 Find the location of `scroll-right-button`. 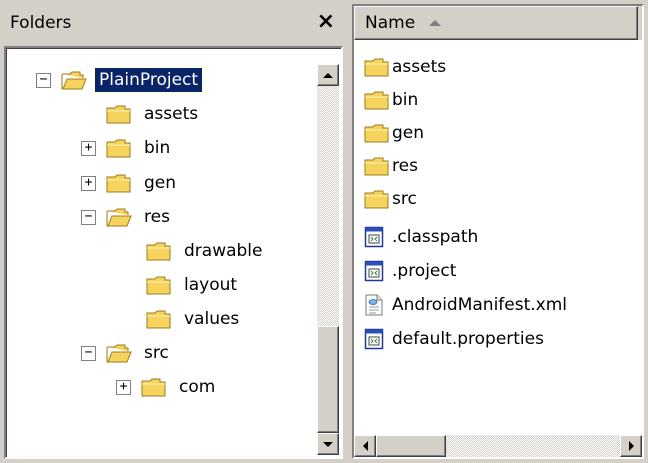

scroll-right-button is located at coordinates (631, 446).